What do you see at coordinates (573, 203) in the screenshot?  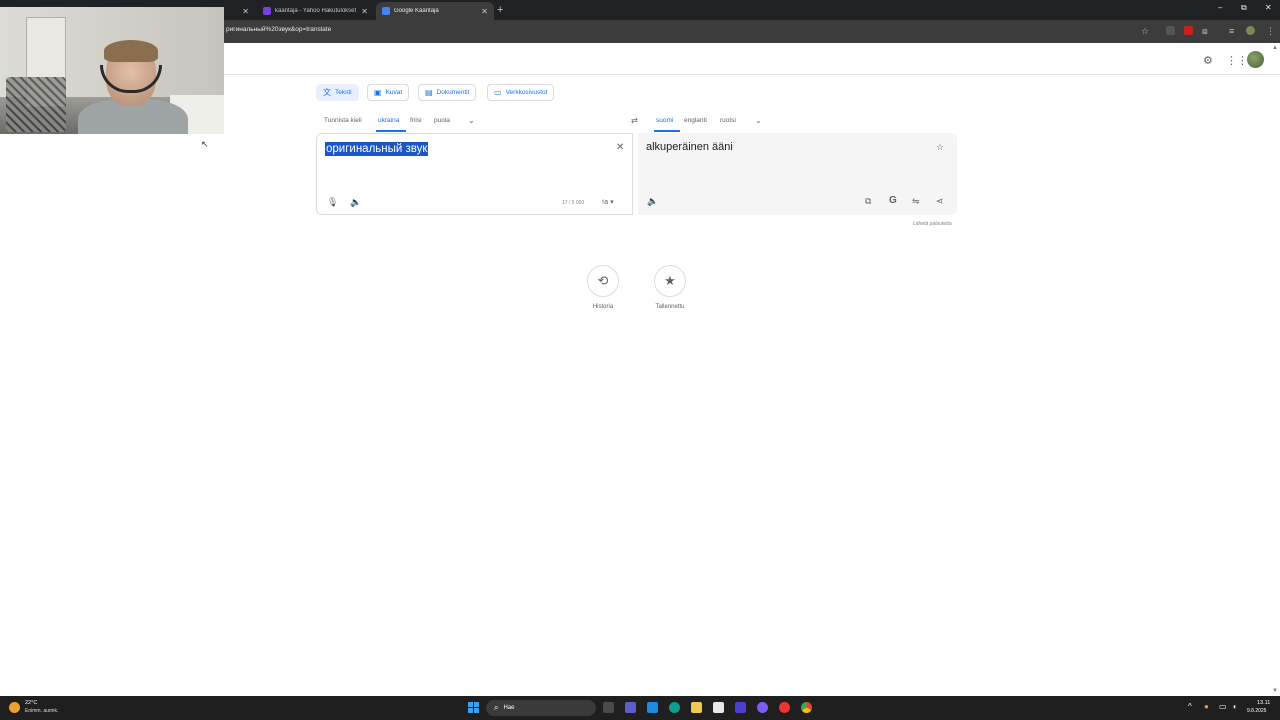 I see `character-count: 17 / 5 000` at bounding box center [573, 203].